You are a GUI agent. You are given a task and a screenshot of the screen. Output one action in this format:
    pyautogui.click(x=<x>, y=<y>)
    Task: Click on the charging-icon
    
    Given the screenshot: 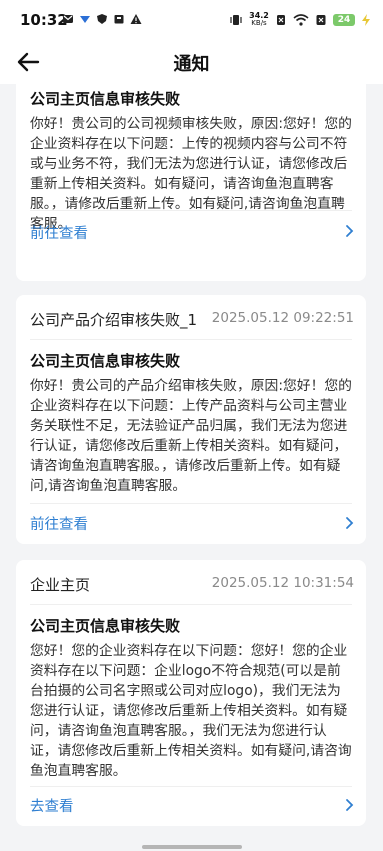 What is the action you would take?
    pyautogui.click(x=366, y=19)
    